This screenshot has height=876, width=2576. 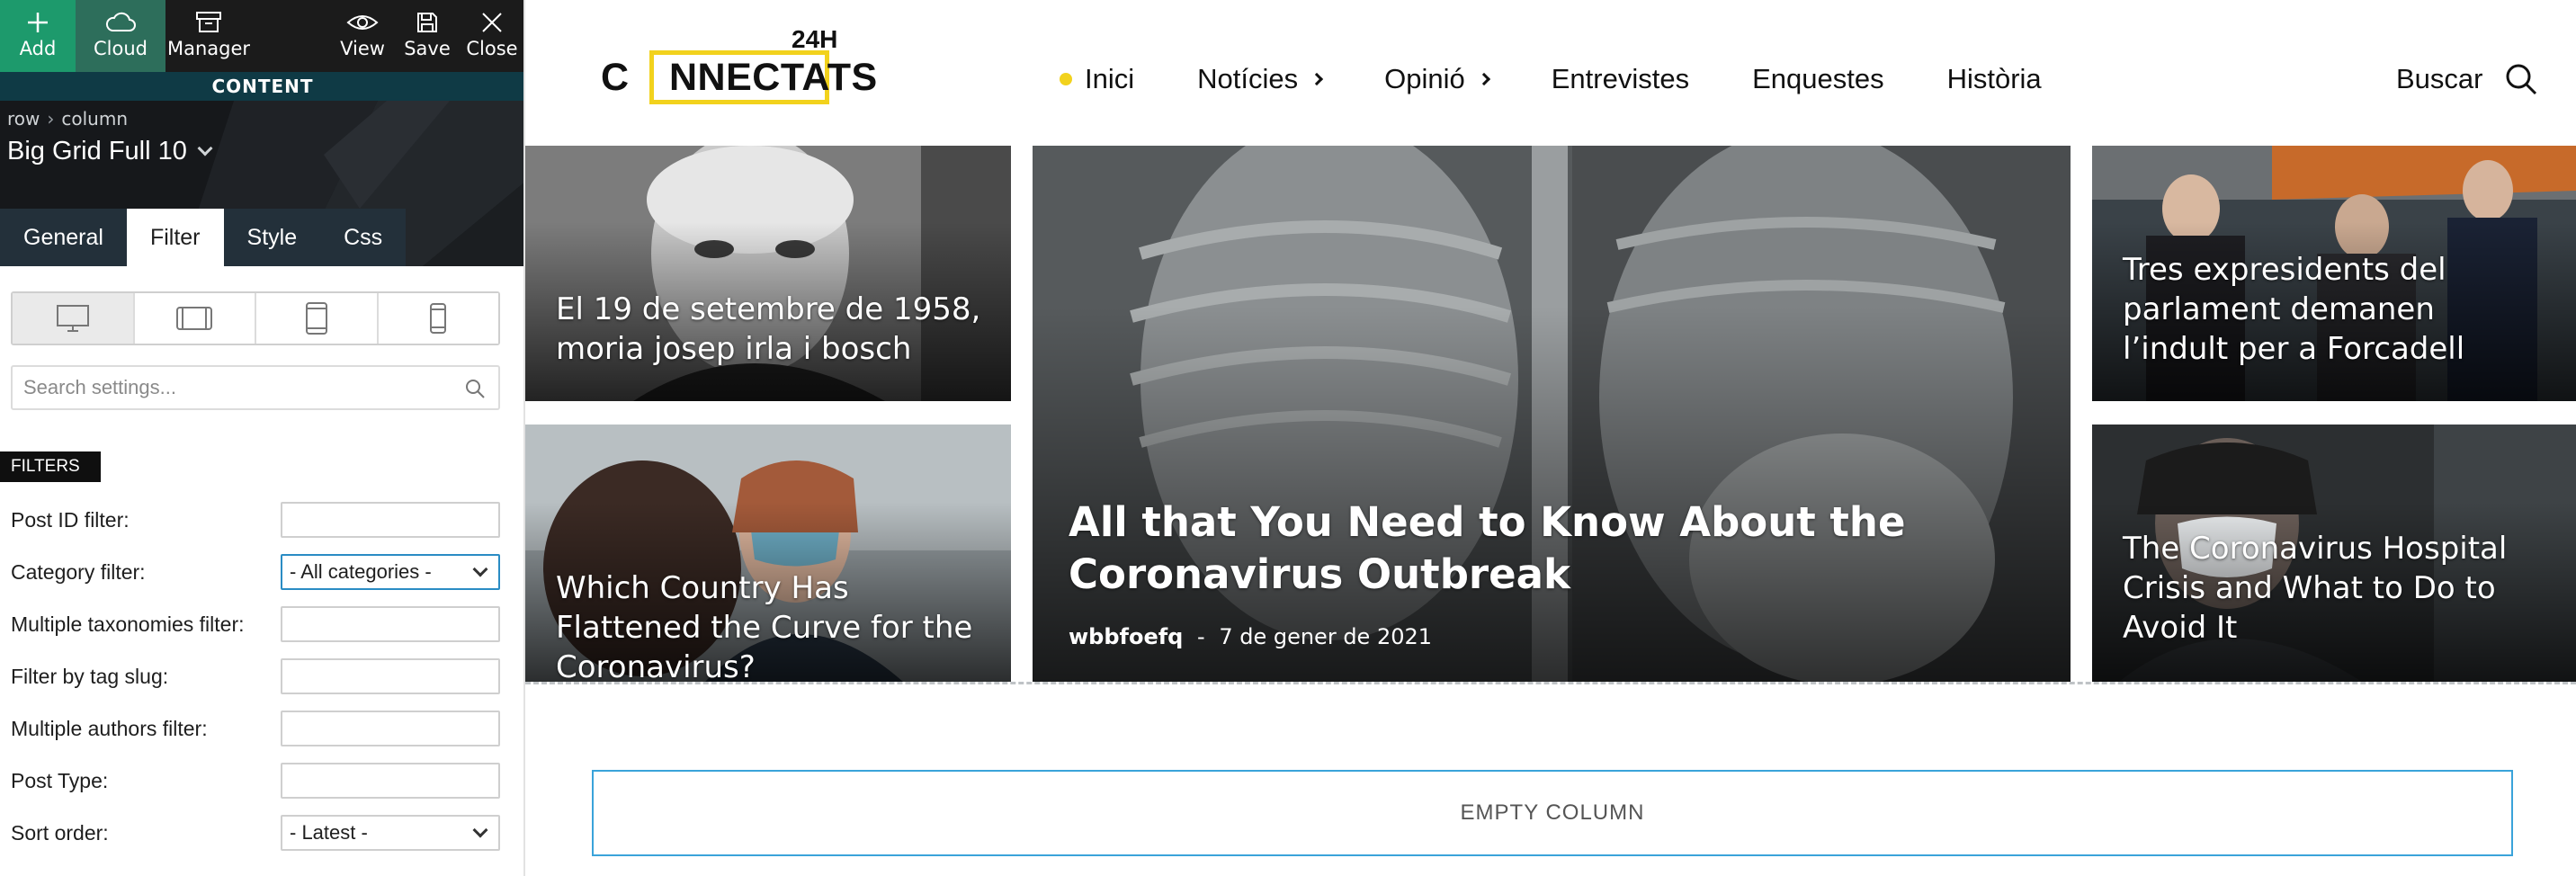 What do you see at coordinates (390, 676) in the screenshot?
I see `tag-slug-filter-input` at bounding box center [390, 676].